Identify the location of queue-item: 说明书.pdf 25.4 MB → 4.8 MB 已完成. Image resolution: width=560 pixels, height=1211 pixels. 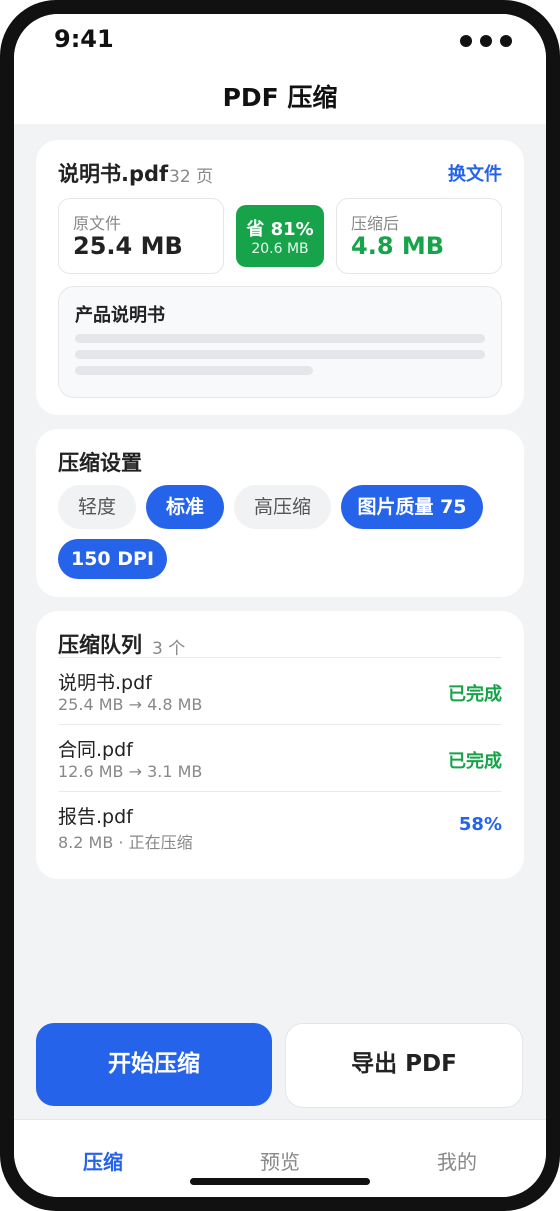
(280, 691).